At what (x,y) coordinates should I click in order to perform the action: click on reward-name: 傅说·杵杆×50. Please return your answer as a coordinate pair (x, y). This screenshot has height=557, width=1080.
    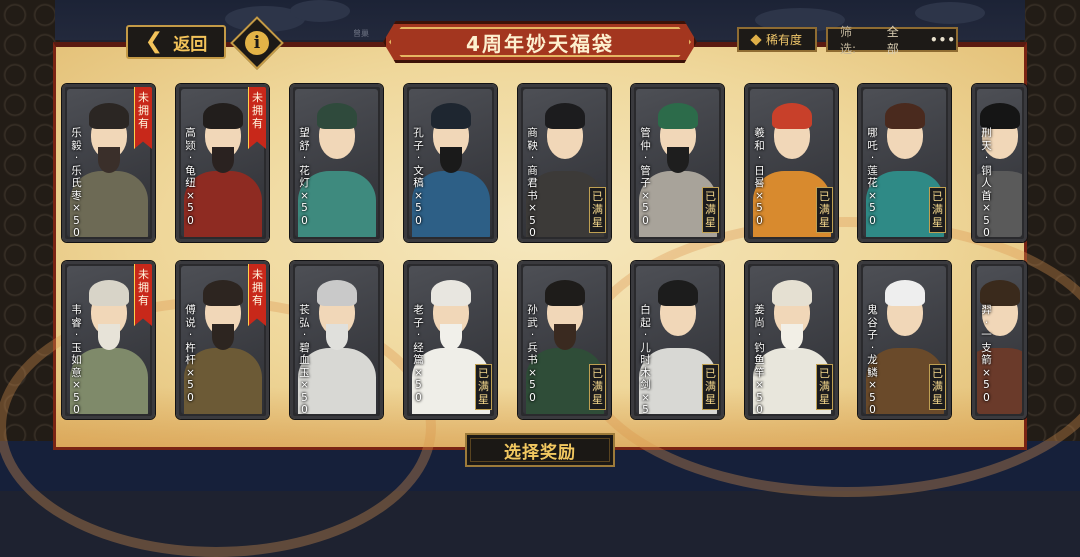
    Looking at the image, I should click on (190, 354).